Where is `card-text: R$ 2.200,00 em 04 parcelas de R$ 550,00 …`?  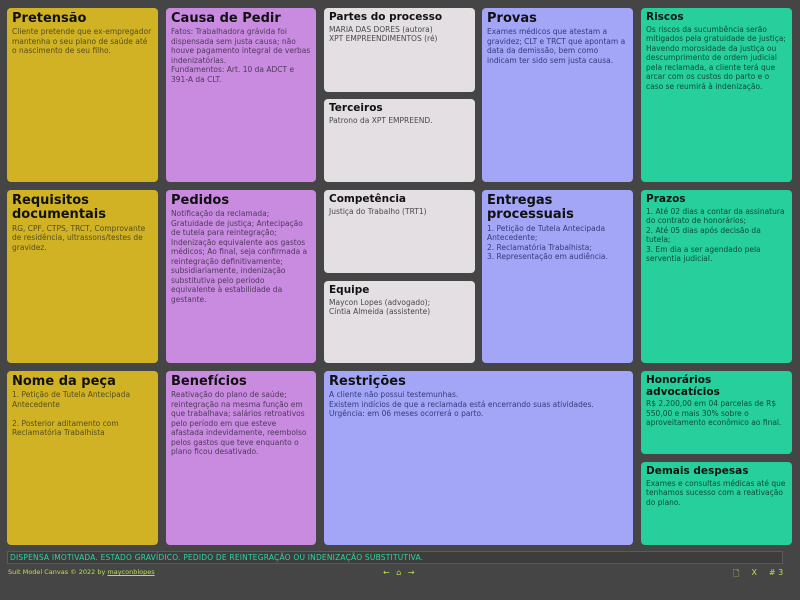 card-text: R$ 2.200,00 em 04 parcelas de R$ 550,00 … is located at coordinates (714, 413).